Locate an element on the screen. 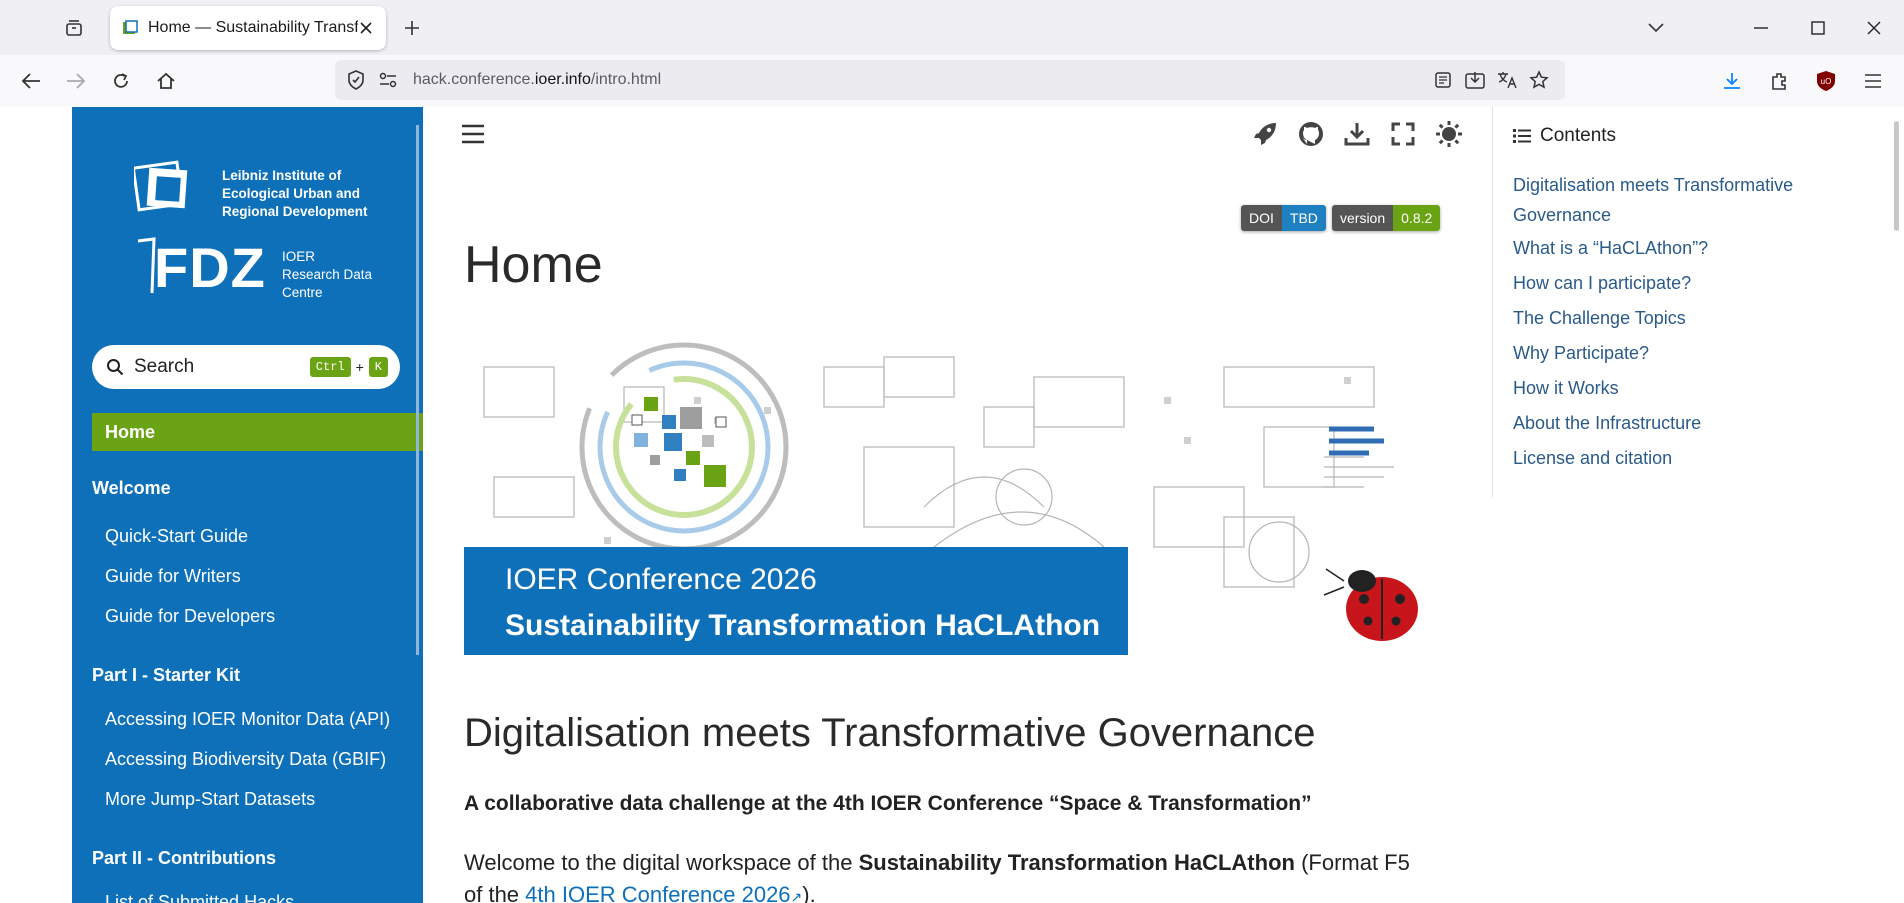  active-tab: Home — Sustainability Transfor is located at coordinates (248, 28).